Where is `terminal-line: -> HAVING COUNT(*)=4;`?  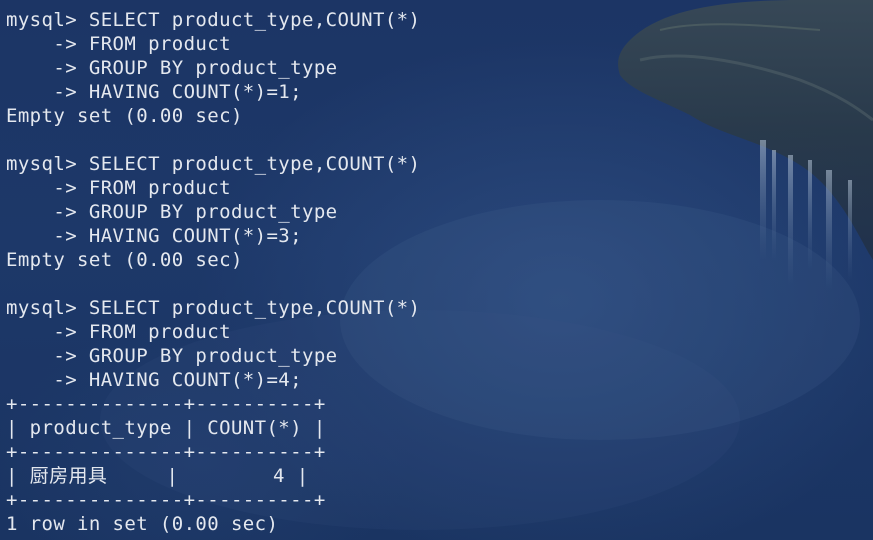 terminal-line: -> HAVING COUNT(*)=4; is located at coordinates (154, 380).